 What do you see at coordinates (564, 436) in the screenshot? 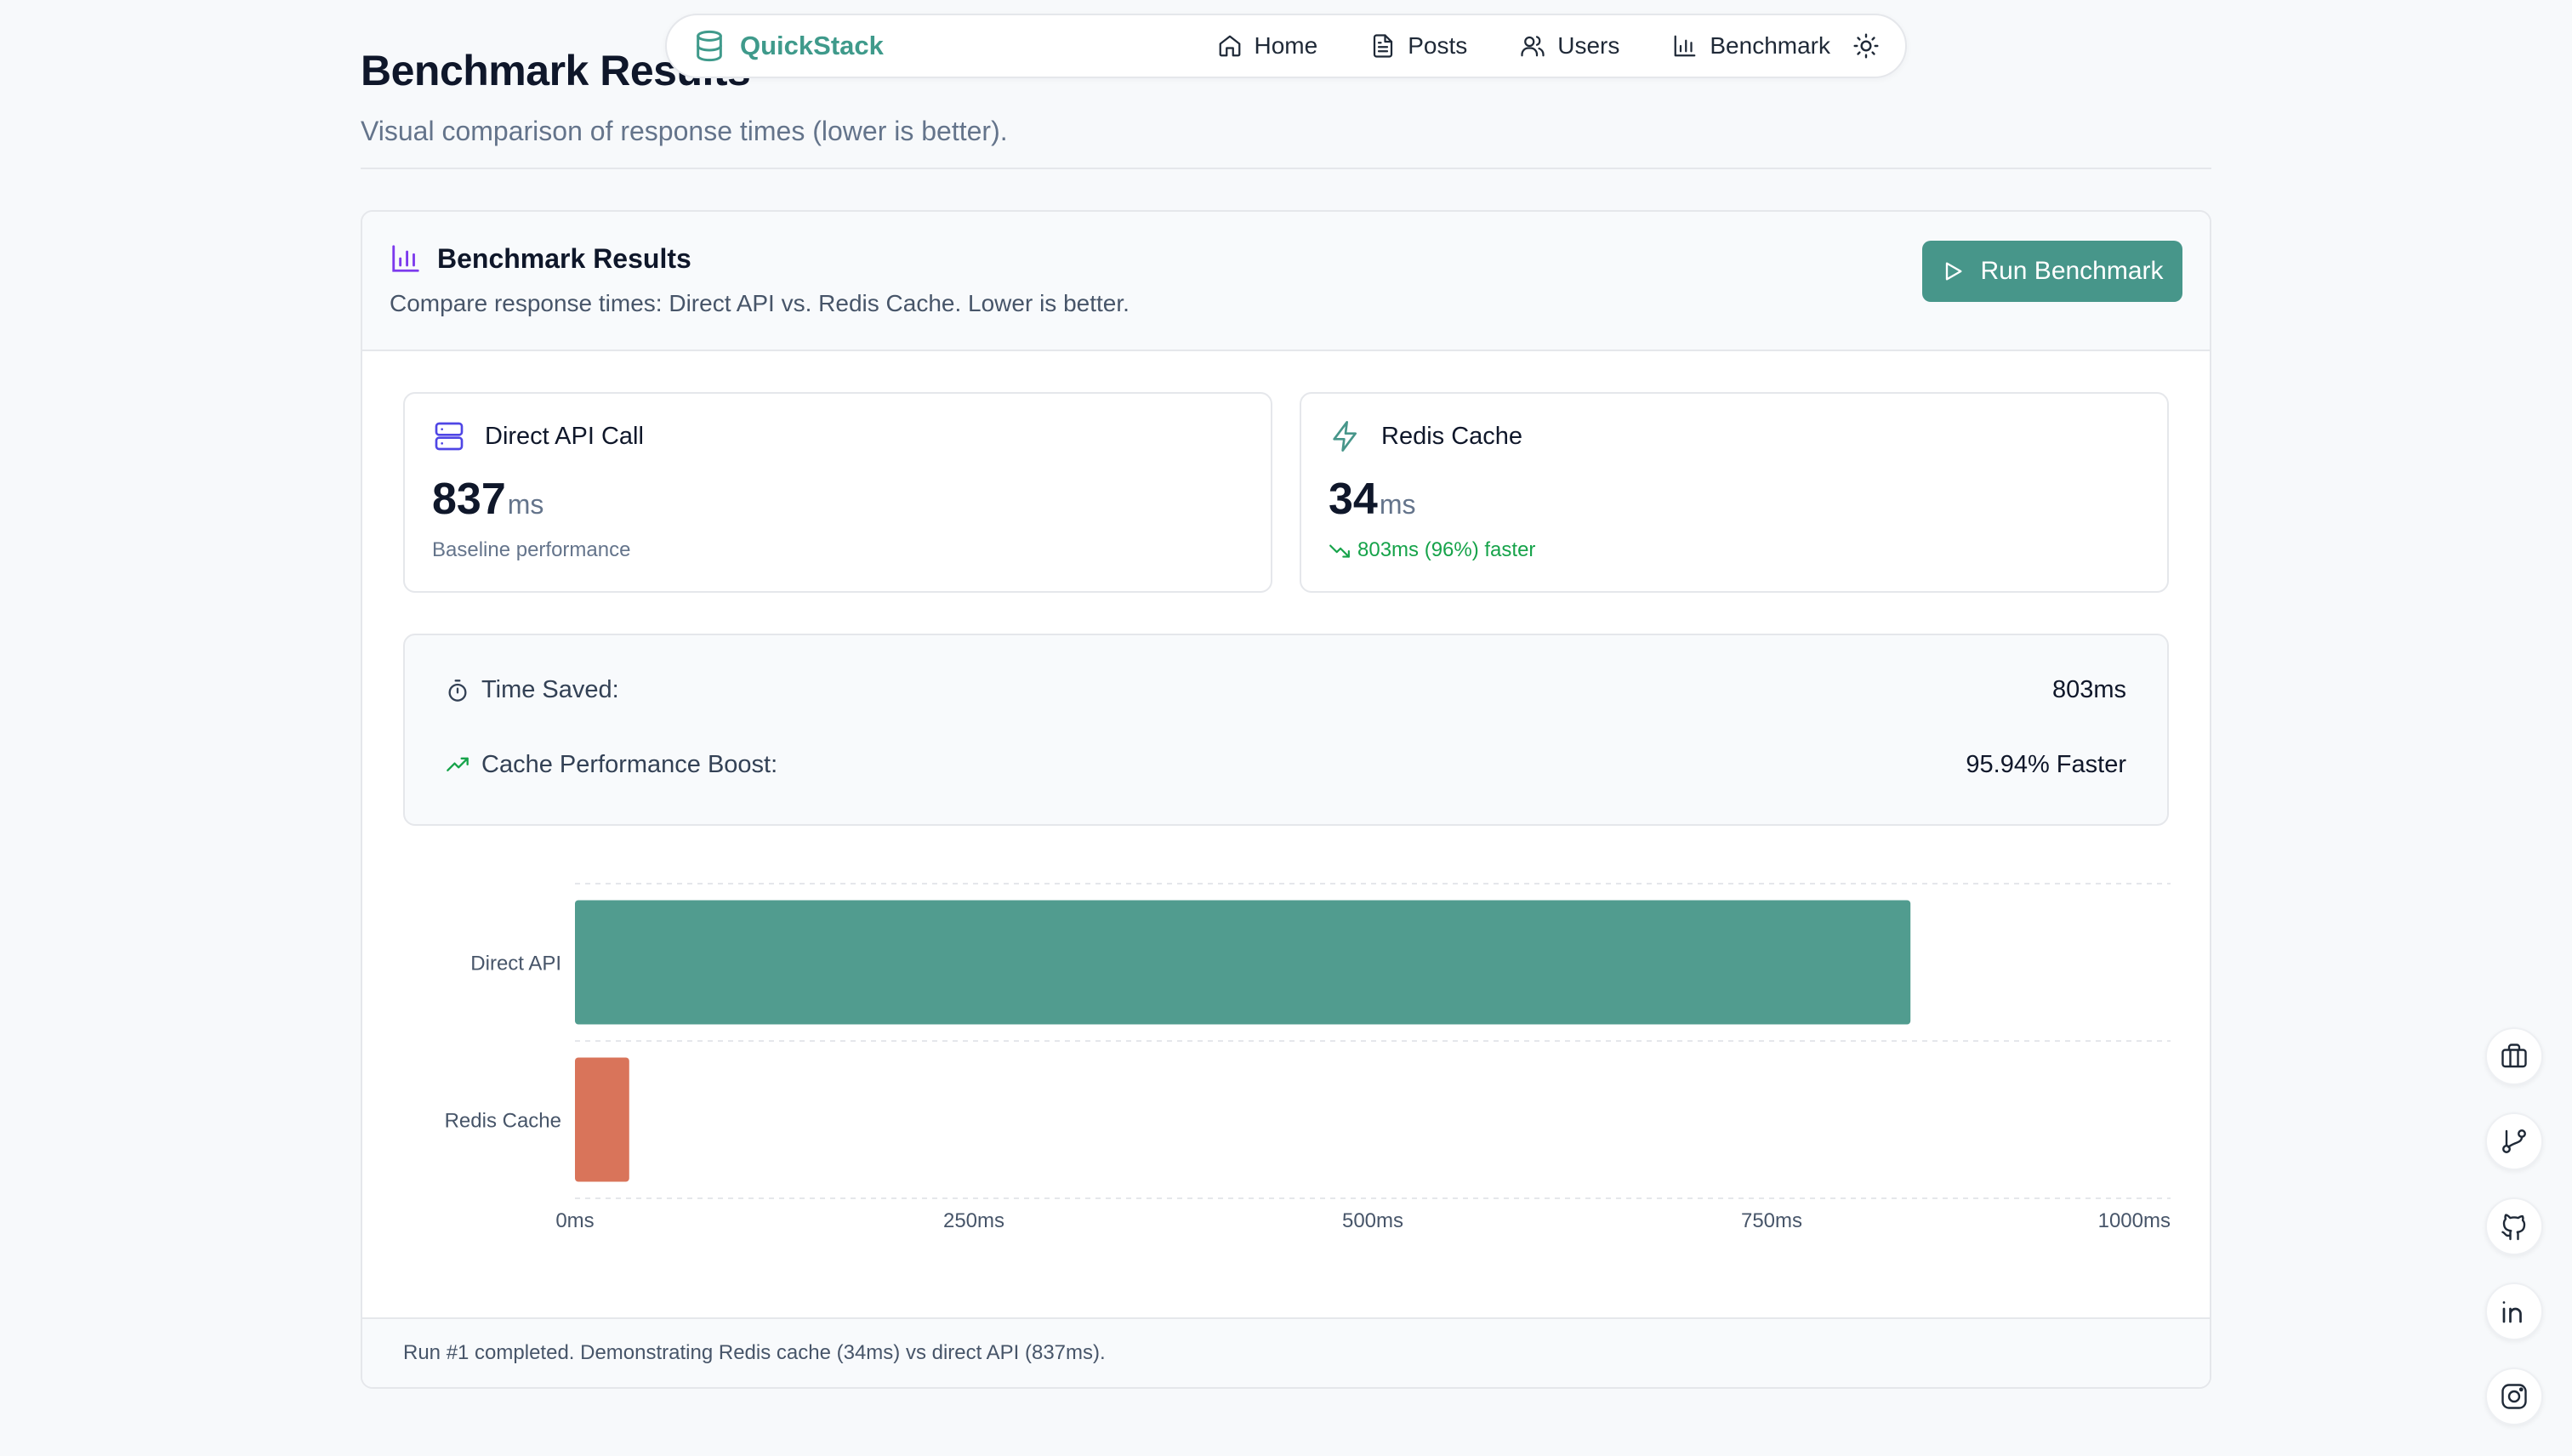
I see `metric-label: Direct API Call` at bounding box center [564, 436].